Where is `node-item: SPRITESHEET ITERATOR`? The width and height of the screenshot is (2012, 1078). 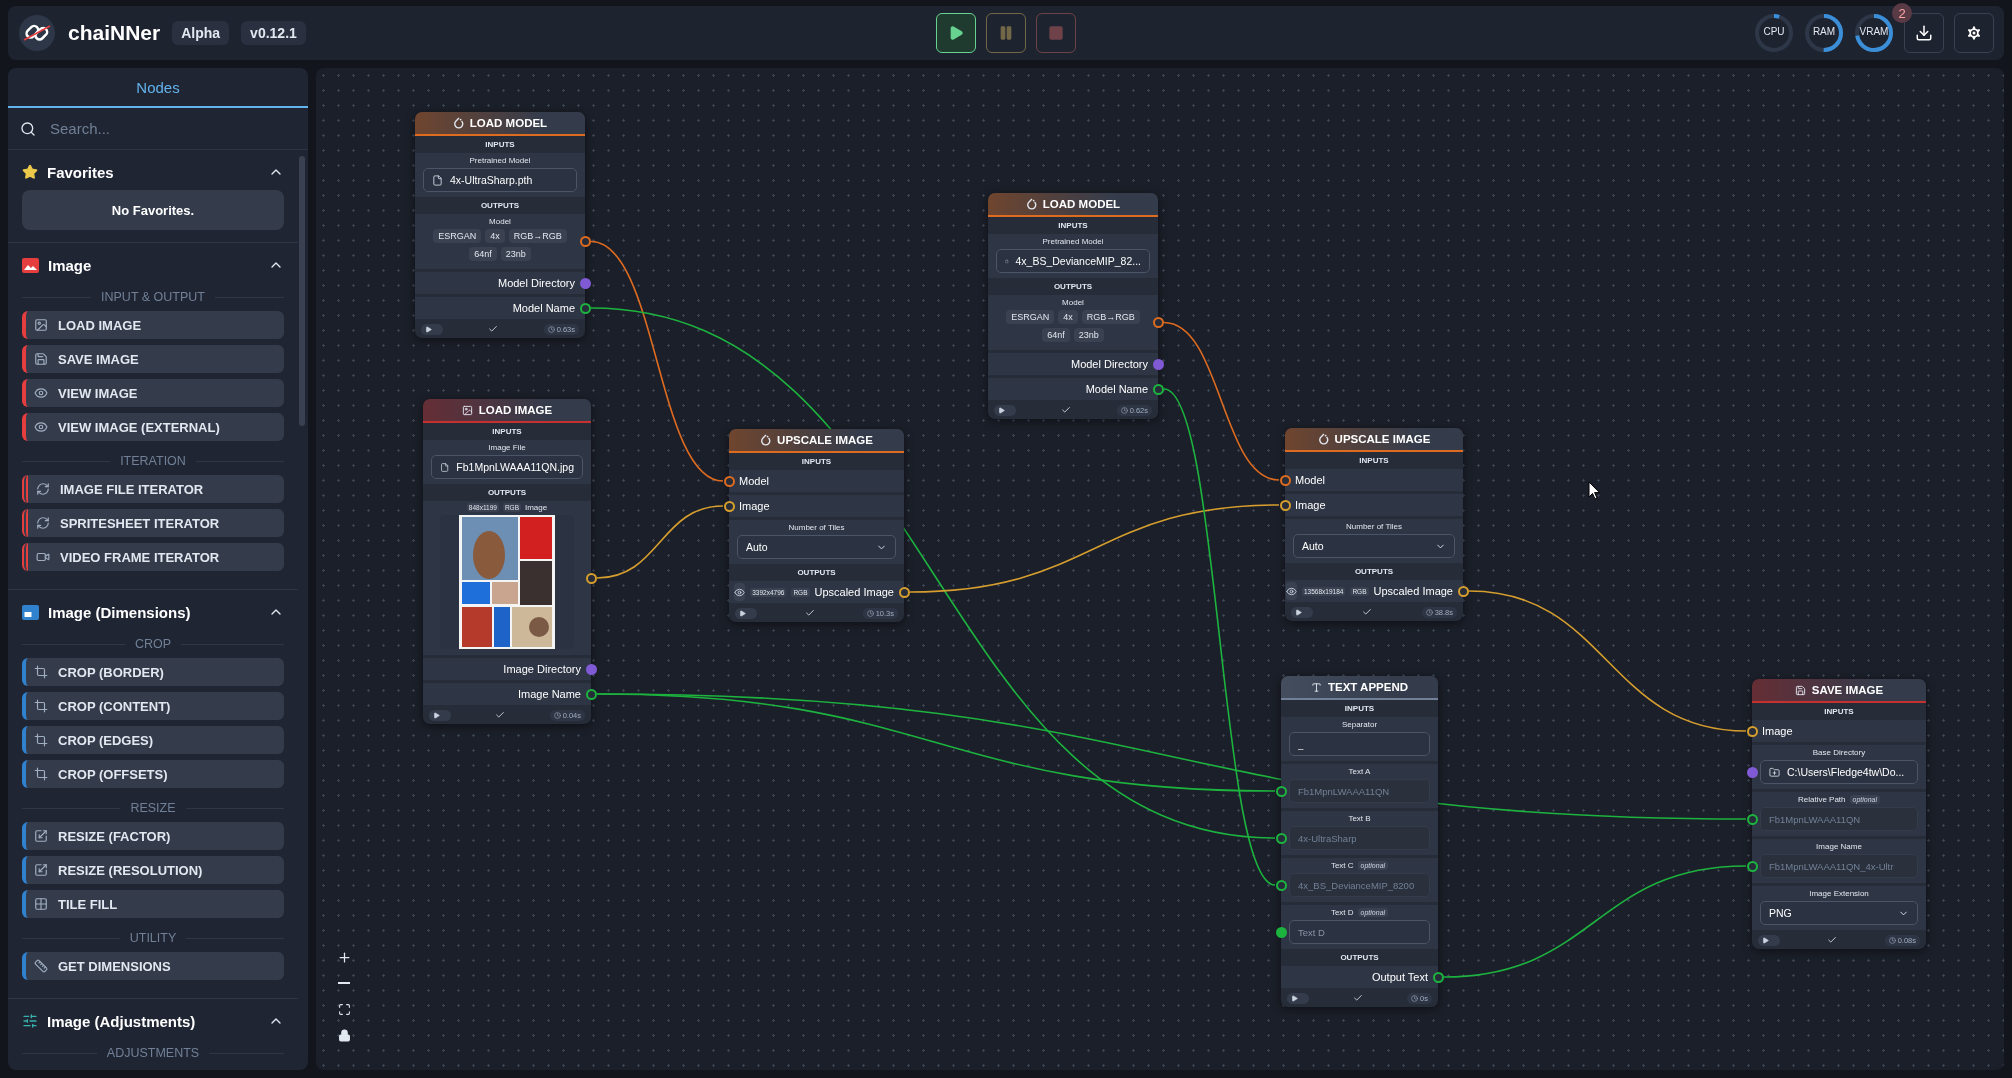 node-item: SPRITESHEET ITERATOR is located at coordinates (153, 523).